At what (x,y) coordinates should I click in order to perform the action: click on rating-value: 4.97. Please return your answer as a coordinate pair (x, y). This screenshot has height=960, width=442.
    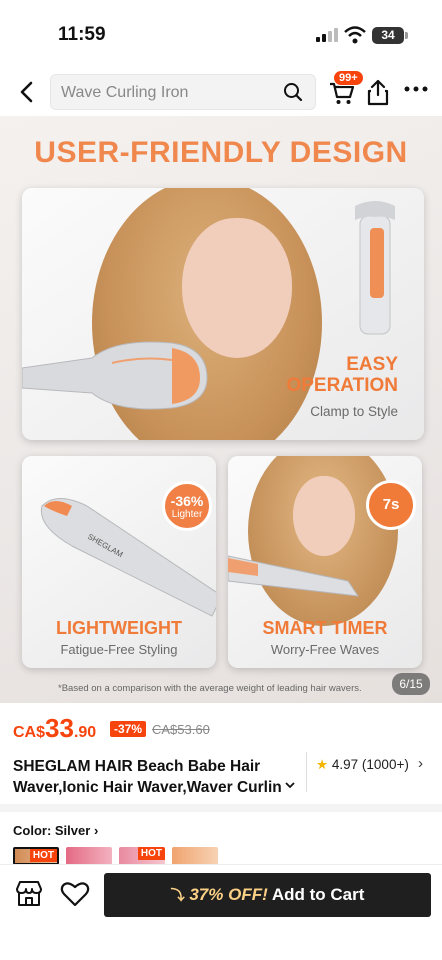
    Looking at the image, I should click on (345, 764).